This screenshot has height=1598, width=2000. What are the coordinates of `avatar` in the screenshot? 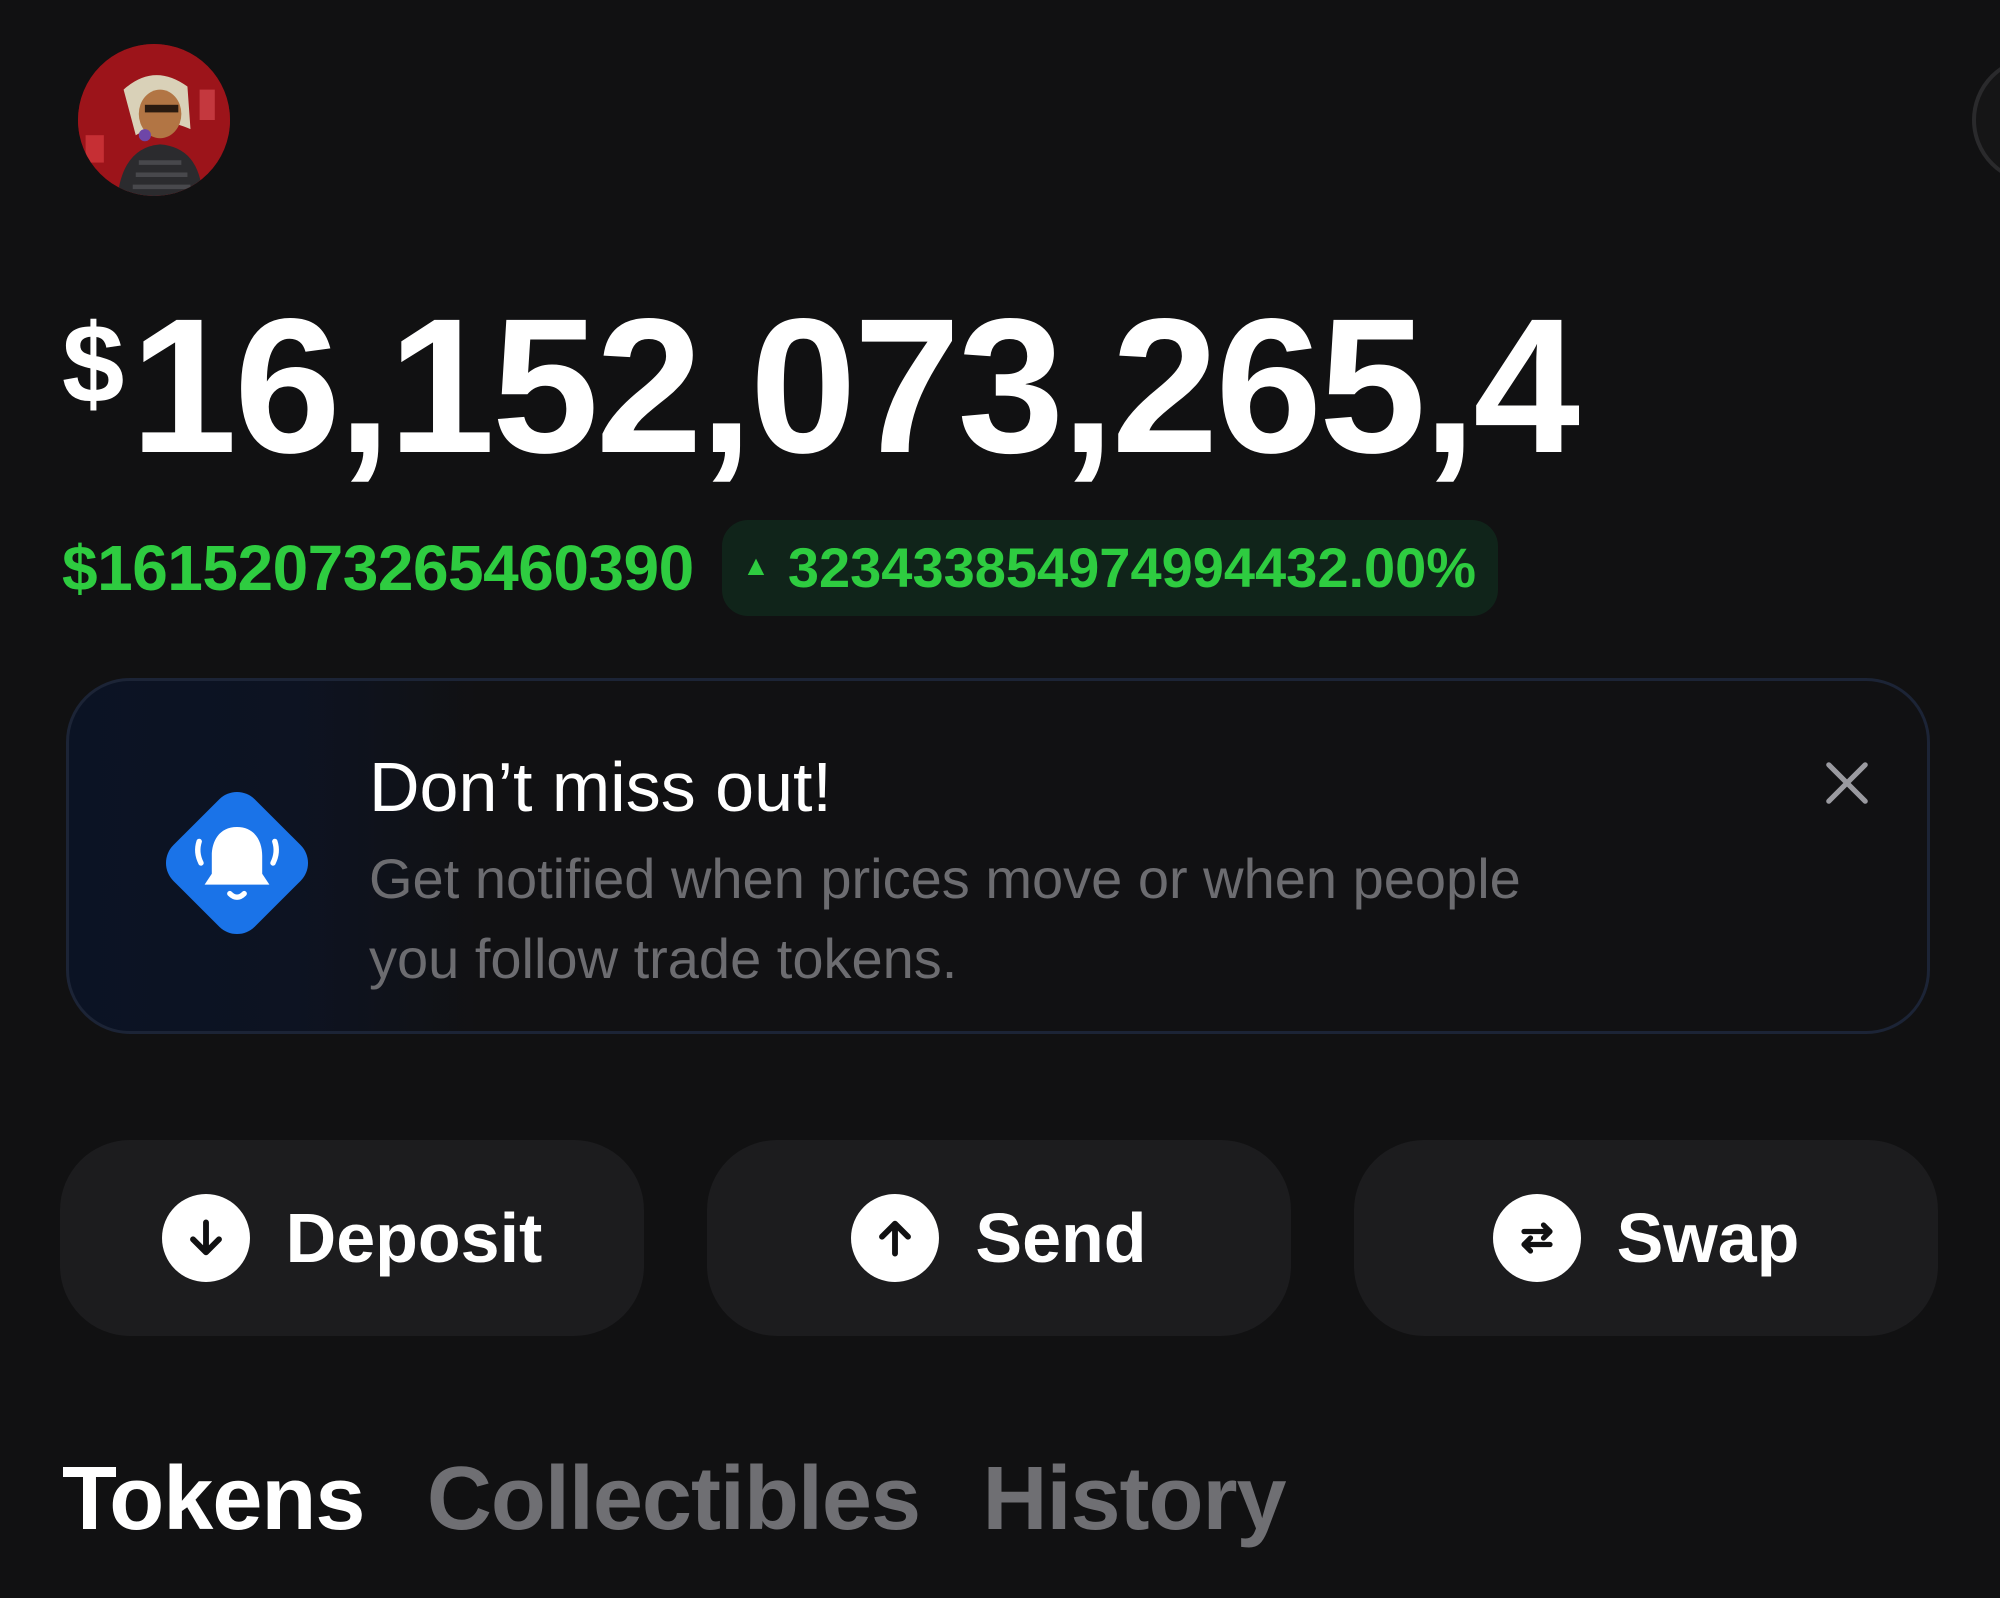 It's located at (154, 120).